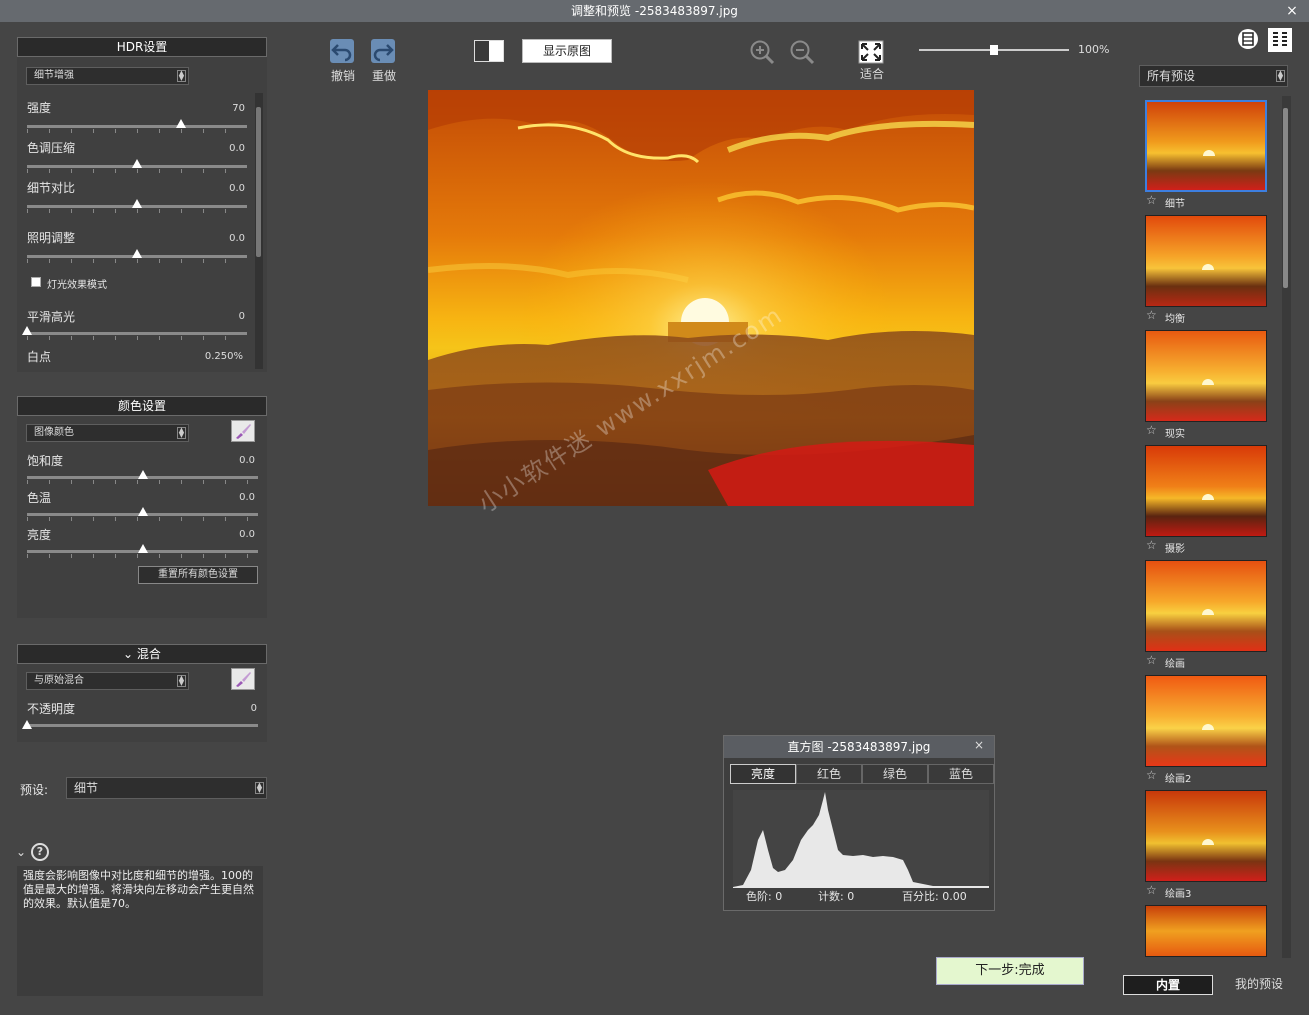 Image resolution: width=1309 pixels, height=1015 pixels. What do you see at coordinates (961, 774) in the screenshot?
I see `tab-blue: 蓝色` at bounding box center [961, 774].